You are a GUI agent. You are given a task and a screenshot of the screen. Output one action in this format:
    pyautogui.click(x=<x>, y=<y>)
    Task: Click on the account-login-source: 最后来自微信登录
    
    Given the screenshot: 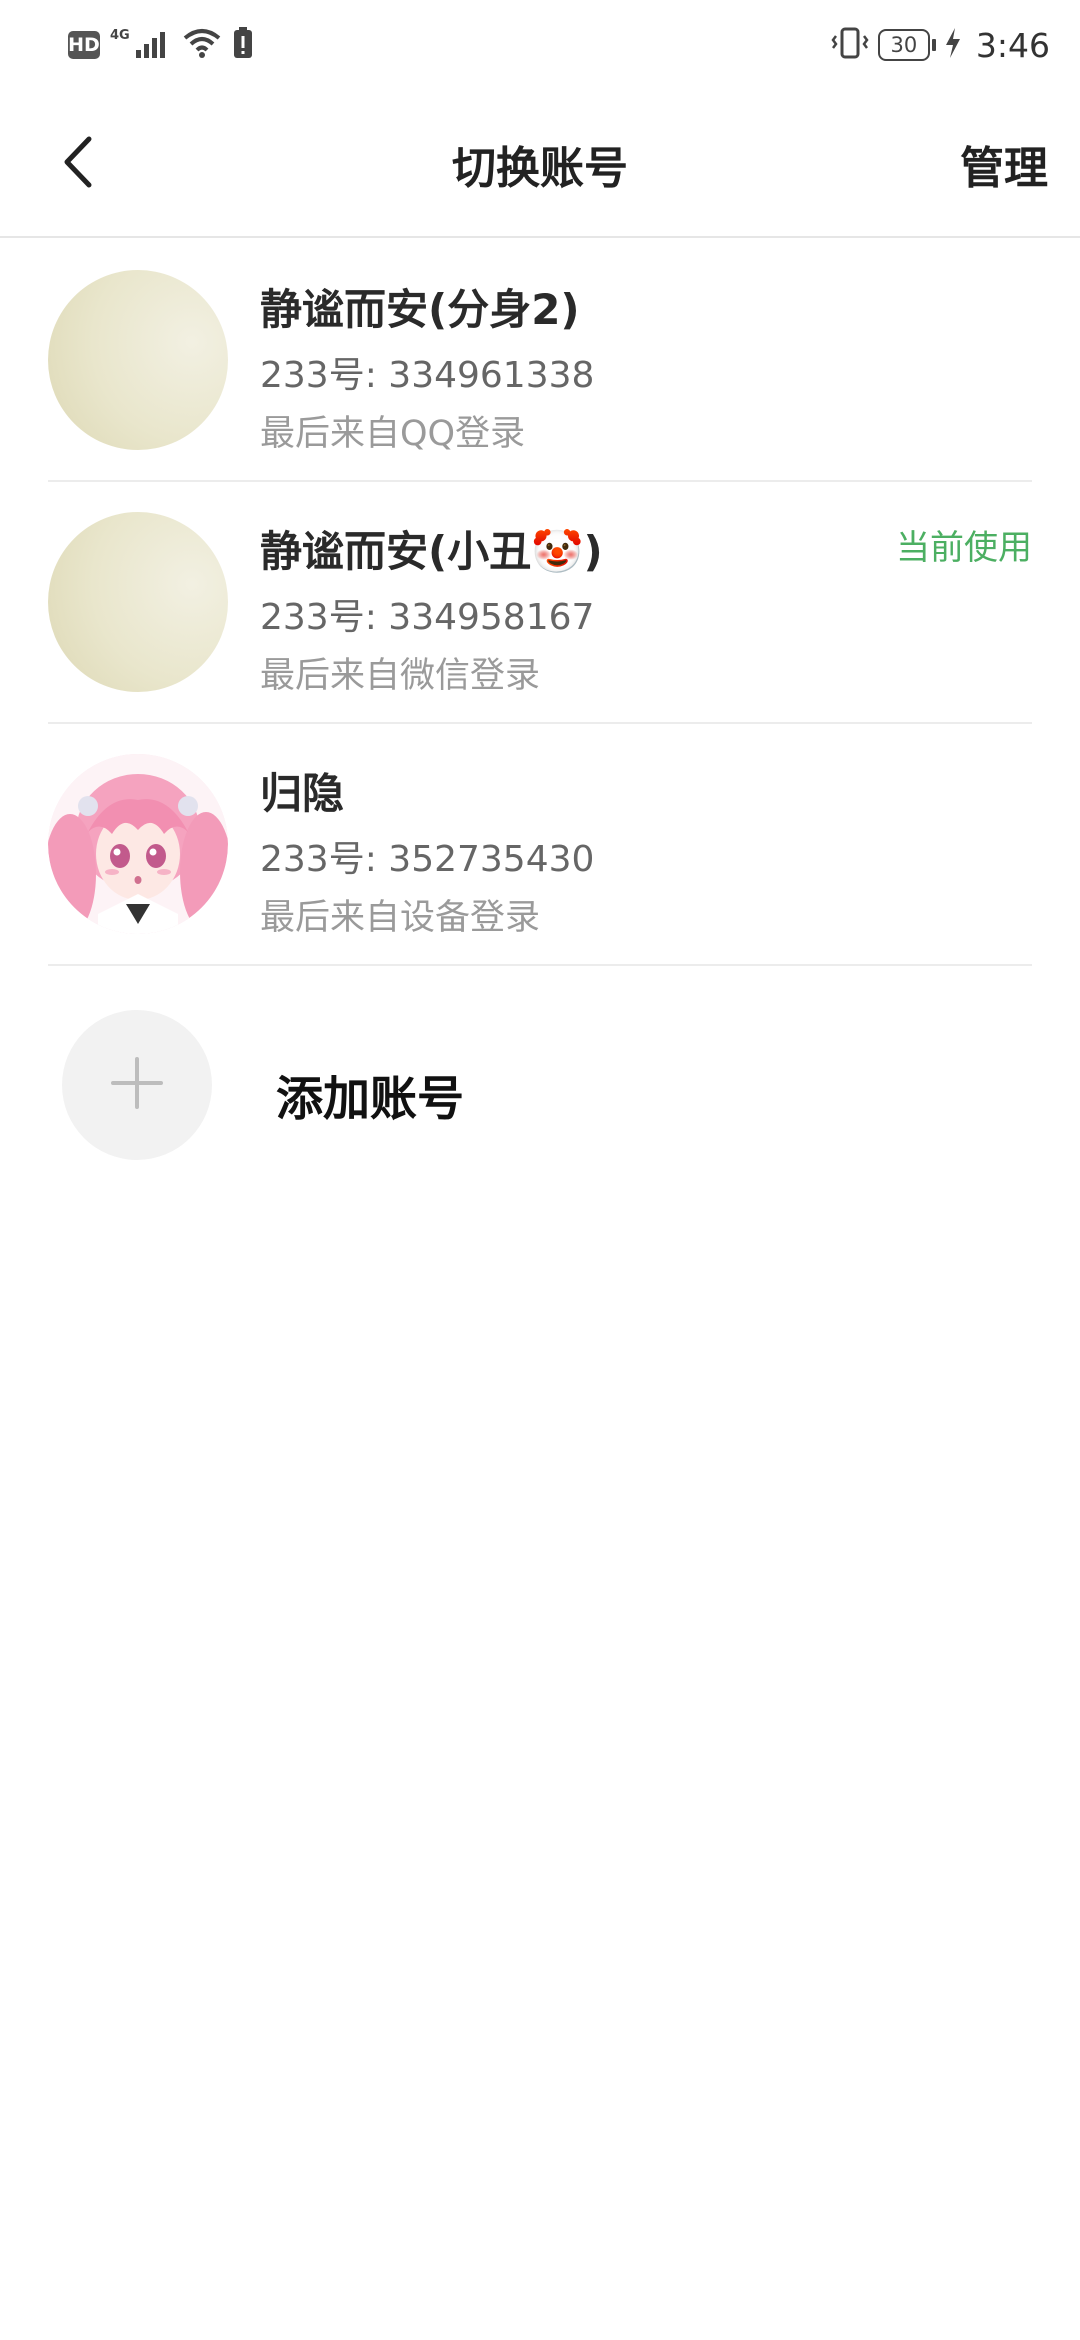 What is the action you would take?
    pyautogui.click(x=400, y=676)
    